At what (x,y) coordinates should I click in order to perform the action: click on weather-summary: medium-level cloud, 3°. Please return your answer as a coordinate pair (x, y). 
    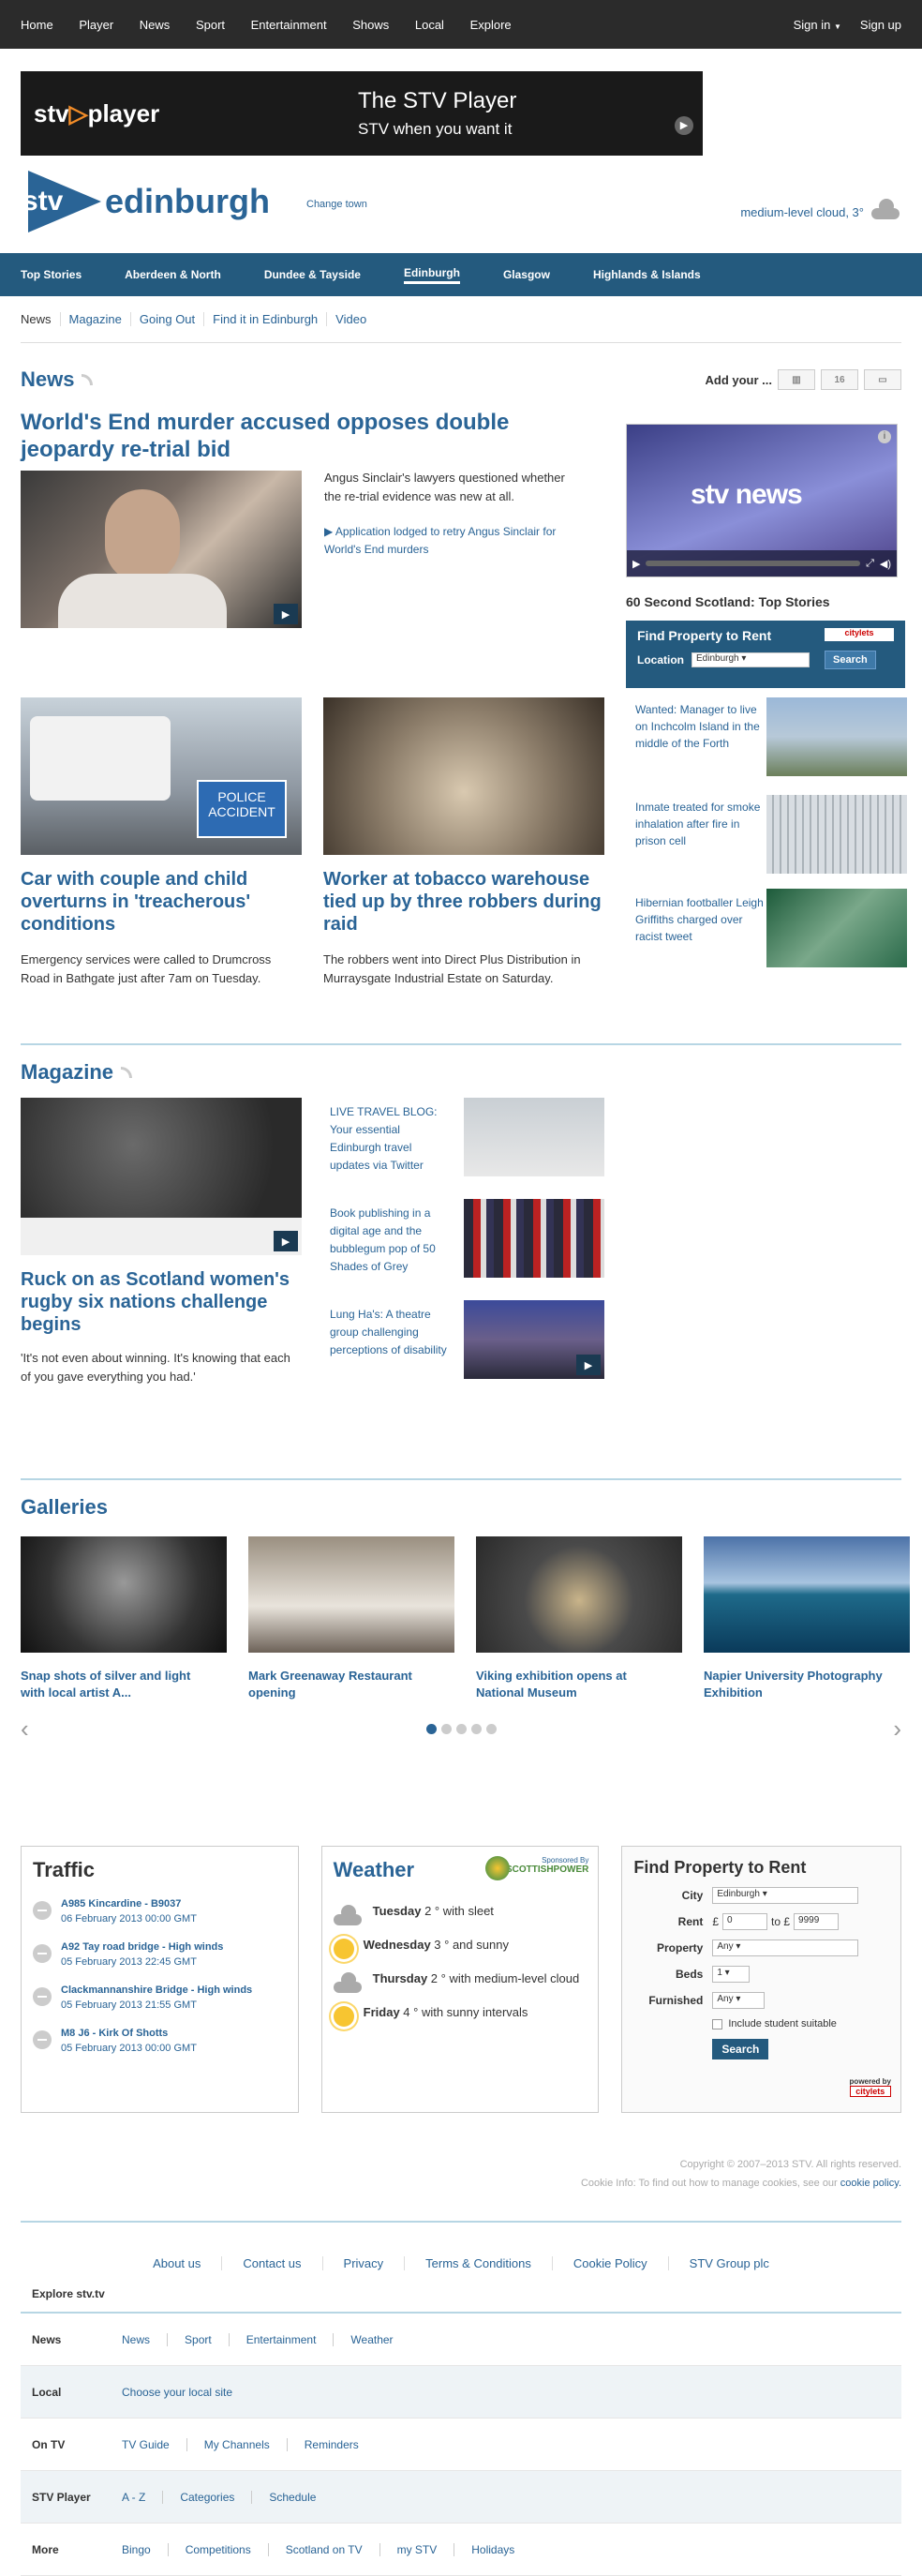
    Looking at the image, I should click on (820, 209).